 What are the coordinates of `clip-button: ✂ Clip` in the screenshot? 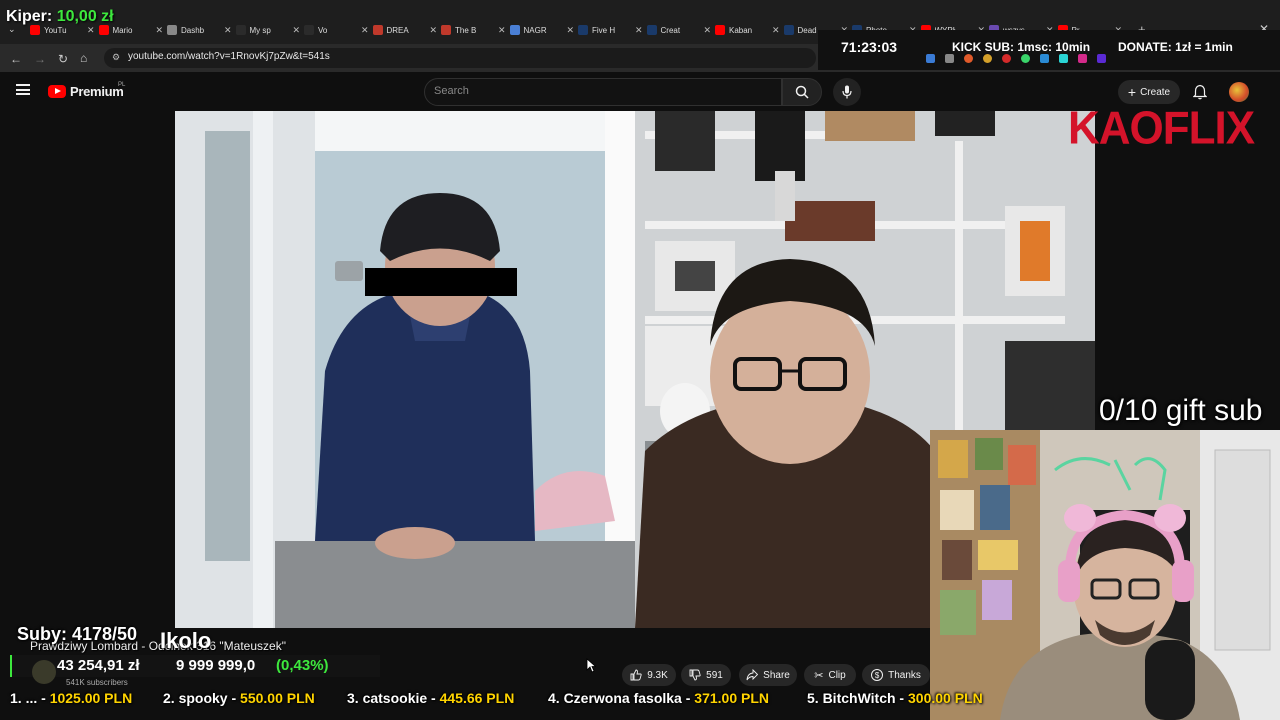 It's located at (830, 675).